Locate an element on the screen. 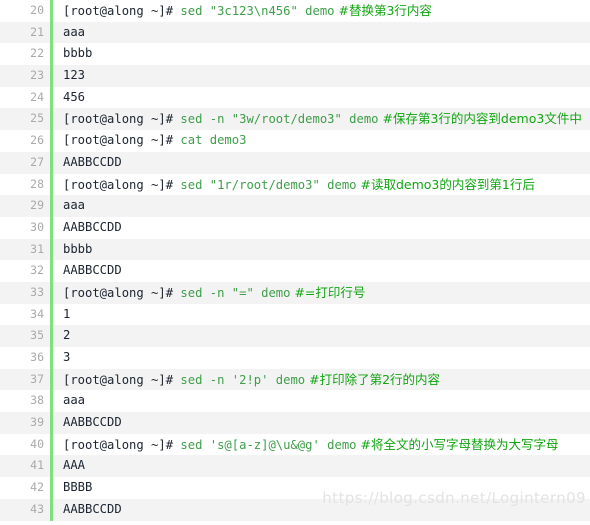 This screenshot has height=525, width=590. code-line: 33 [root@along ~]# sed -n "=" demo #=打印行号 is located at coordinates (295, 293).